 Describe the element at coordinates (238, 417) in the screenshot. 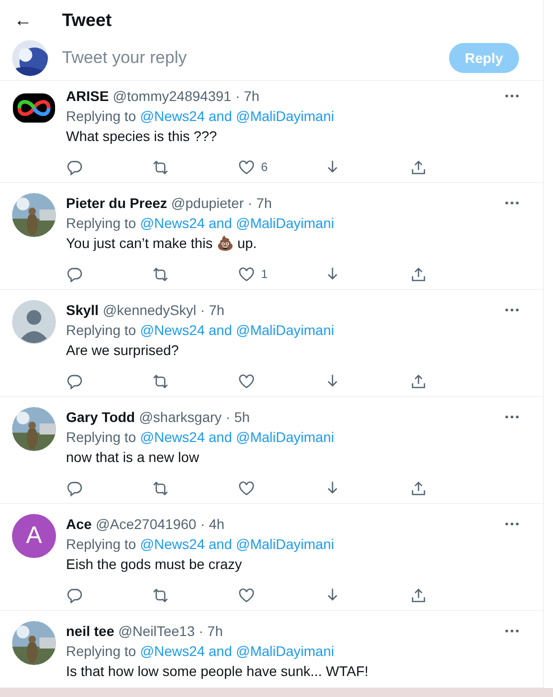

I see `tweet-time: · 5h` at that location.